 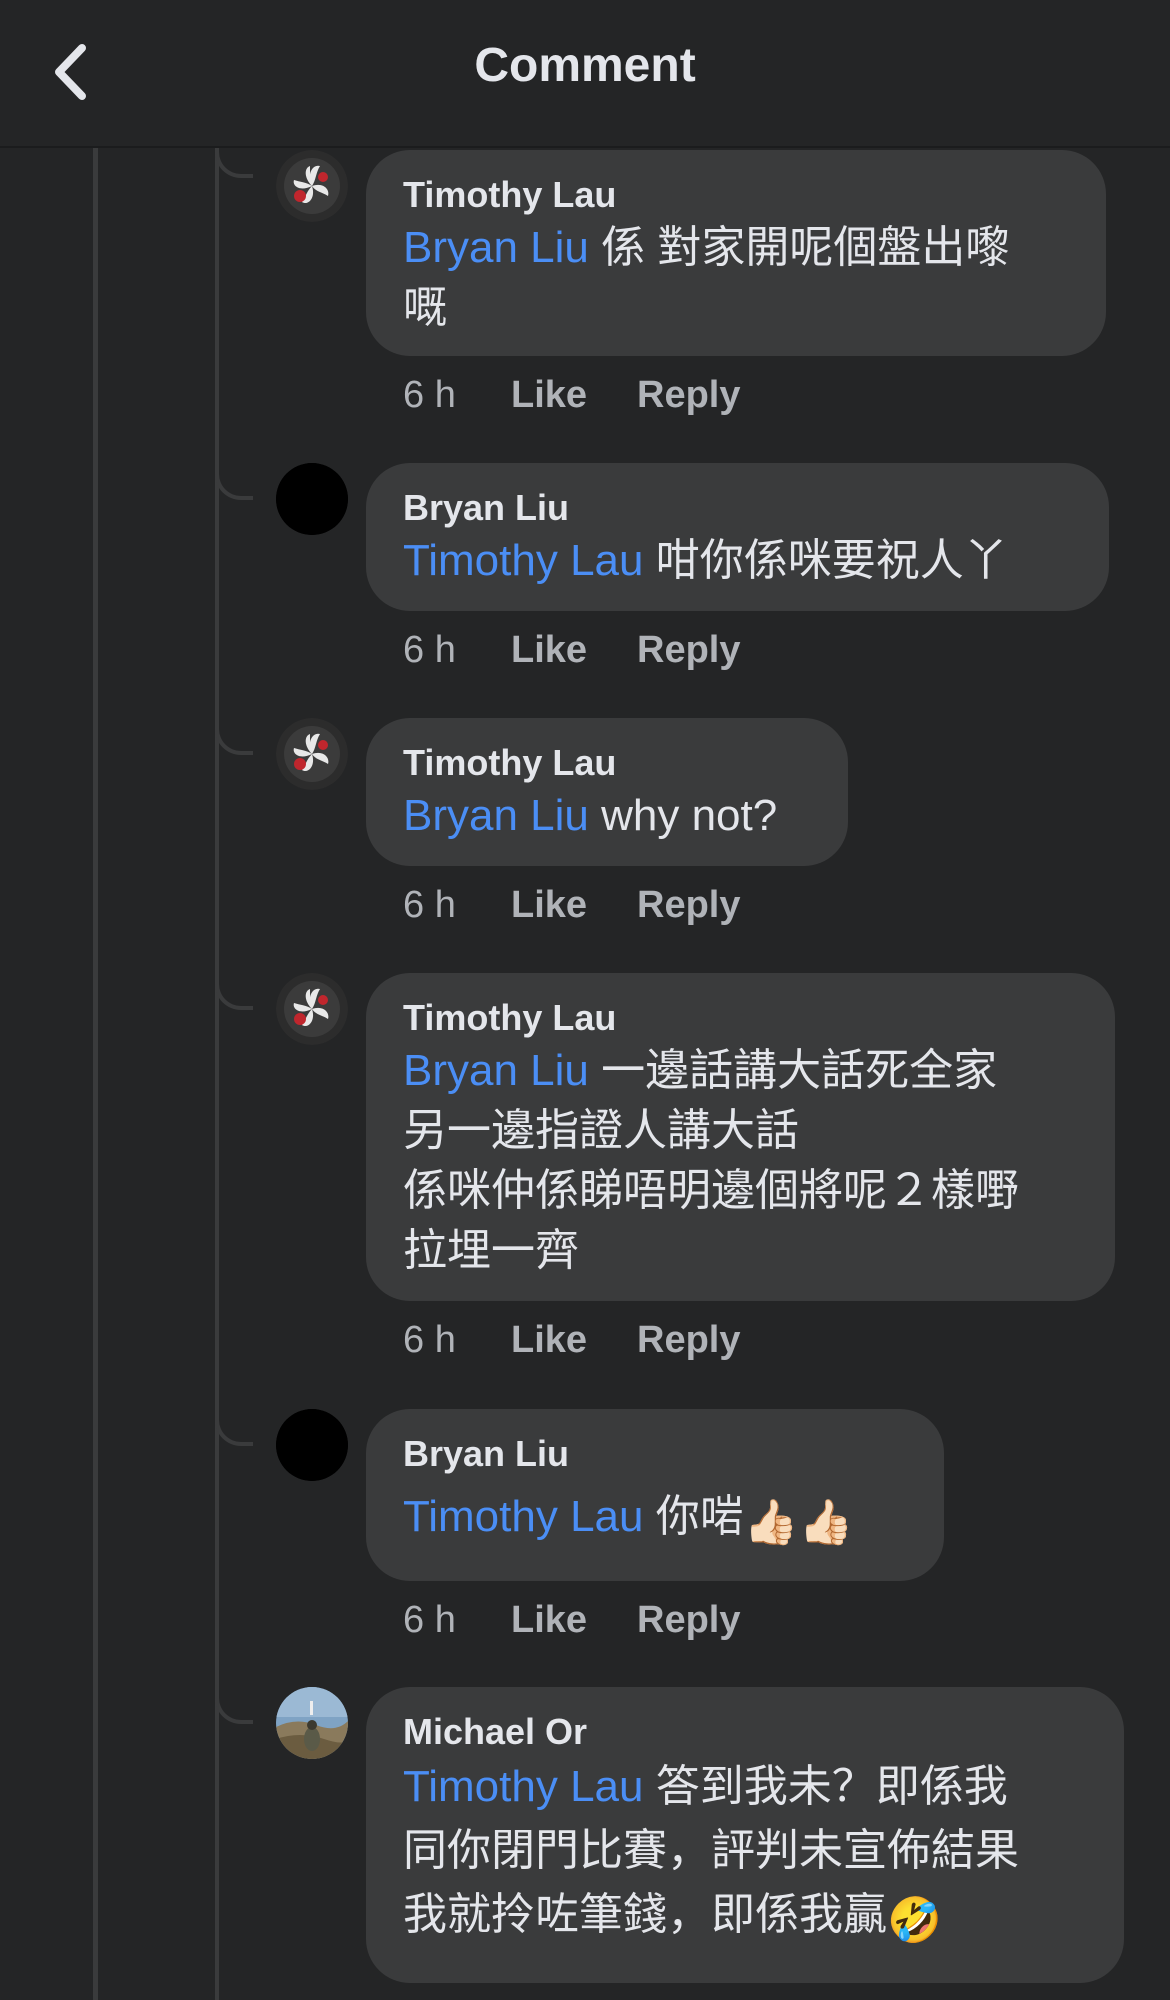 I want to click on comment-bubble: Bryan Liu Timothy Lau 咁你係咪要祝人丫, so click(x=737, y=537).